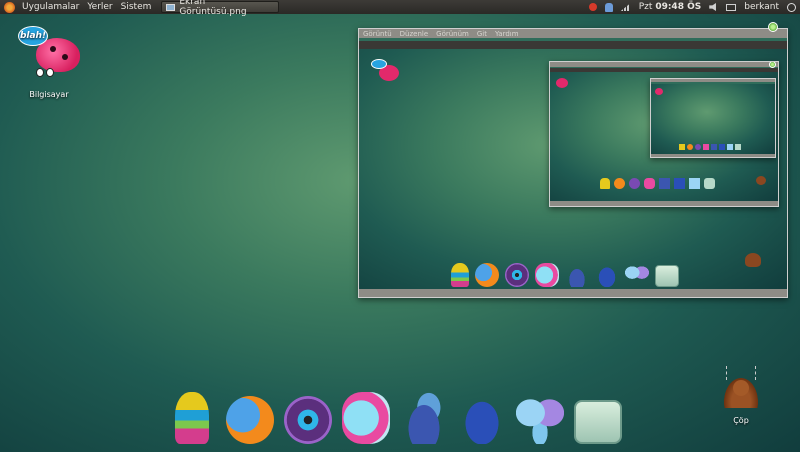  Describe the element at coordinates (424, 418) in the screenshot. I see `frog-icon` at that location.